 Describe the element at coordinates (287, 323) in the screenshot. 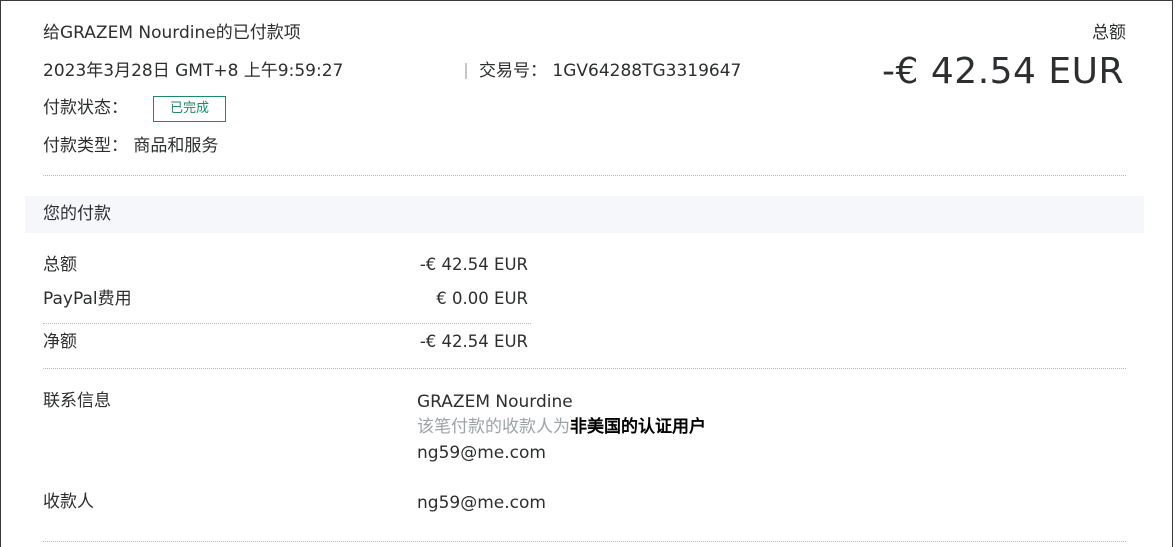

I see `net-divider` at that location.